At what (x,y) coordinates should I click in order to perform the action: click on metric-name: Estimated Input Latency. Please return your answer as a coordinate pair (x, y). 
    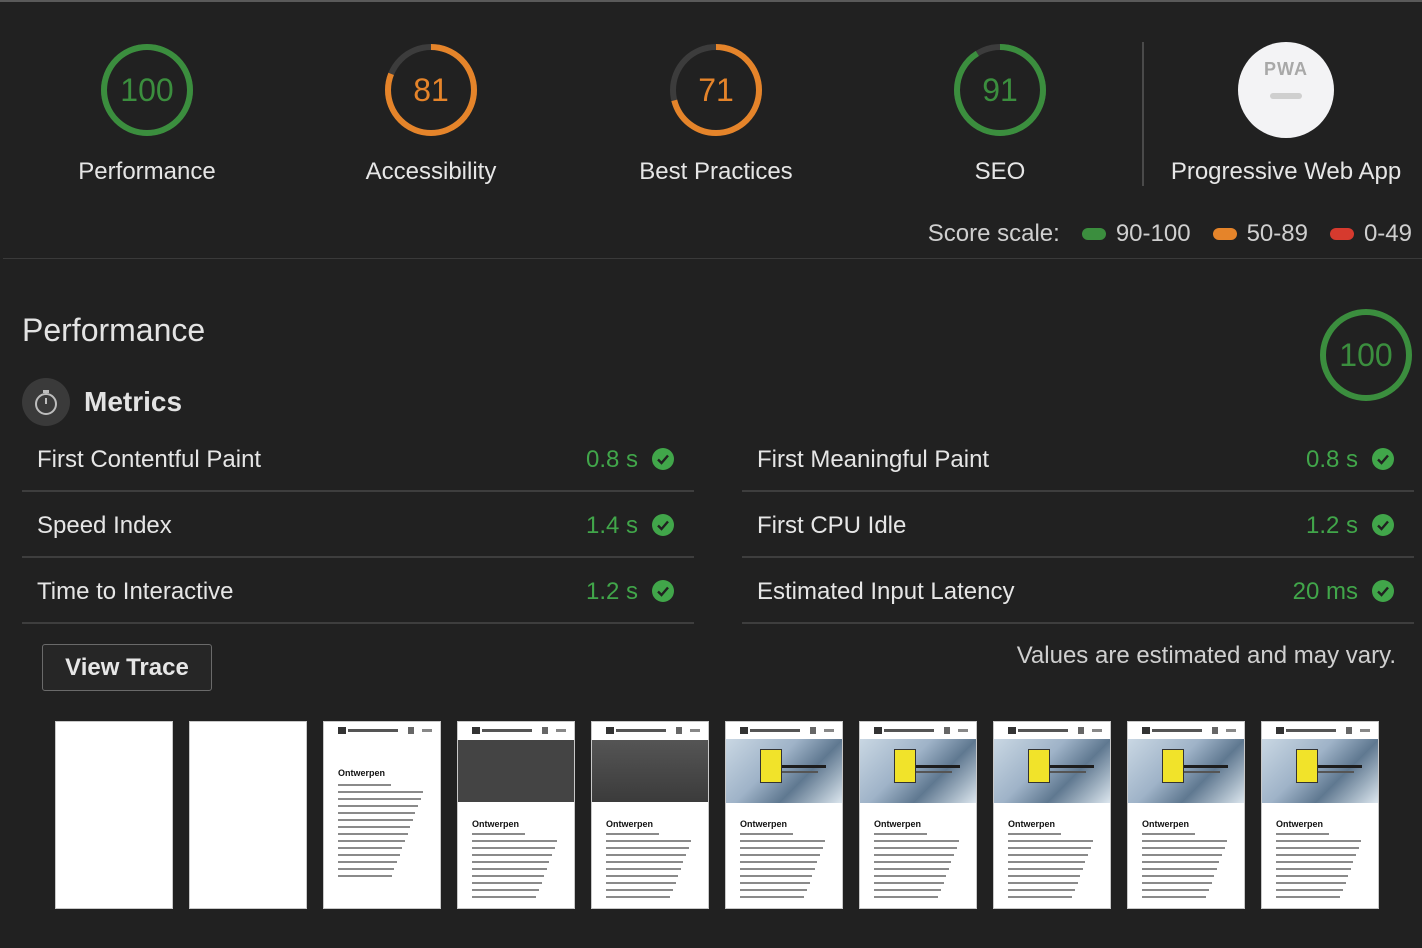
    Looking at the image, I should click on (886, 591).